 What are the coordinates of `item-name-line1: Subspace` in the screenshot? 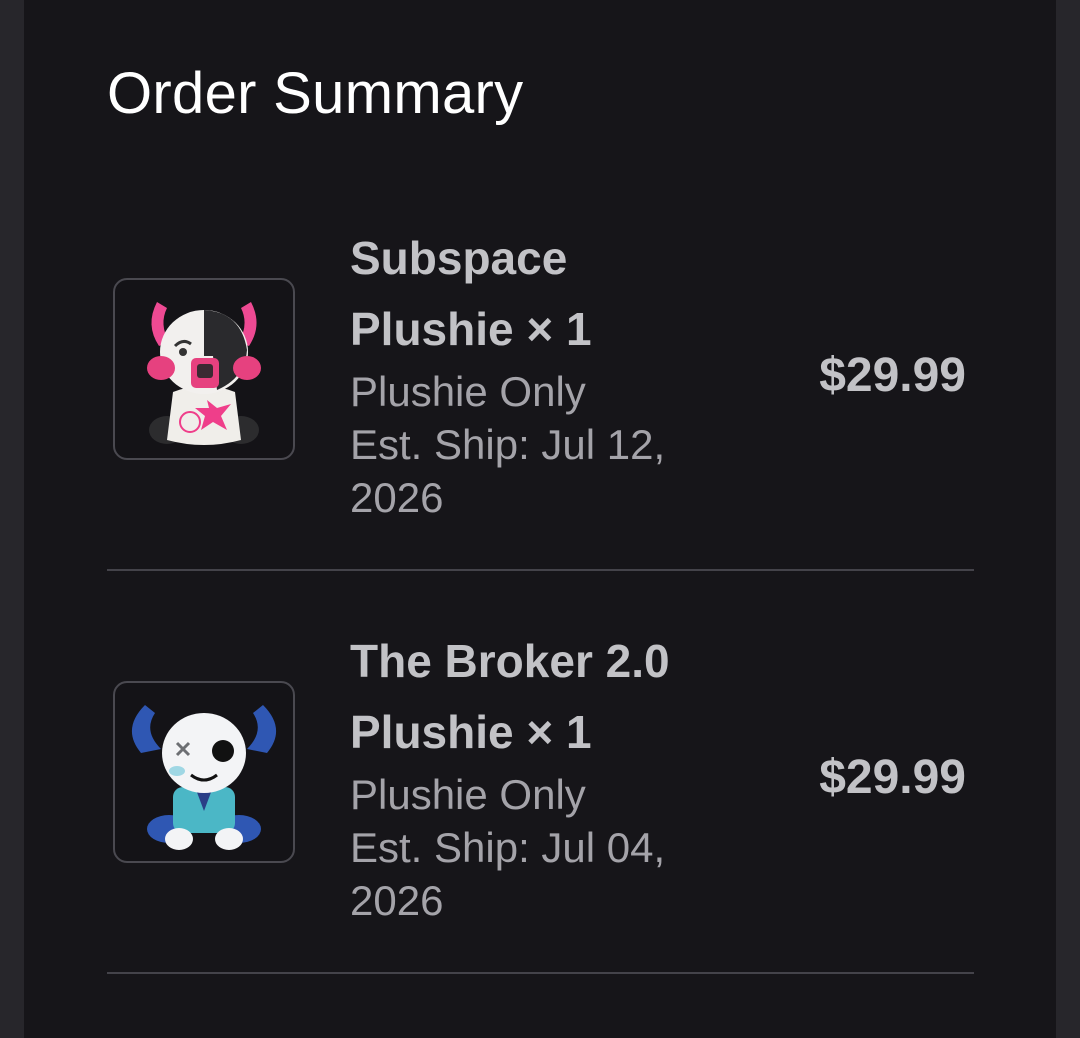 It's located at (459, 258).